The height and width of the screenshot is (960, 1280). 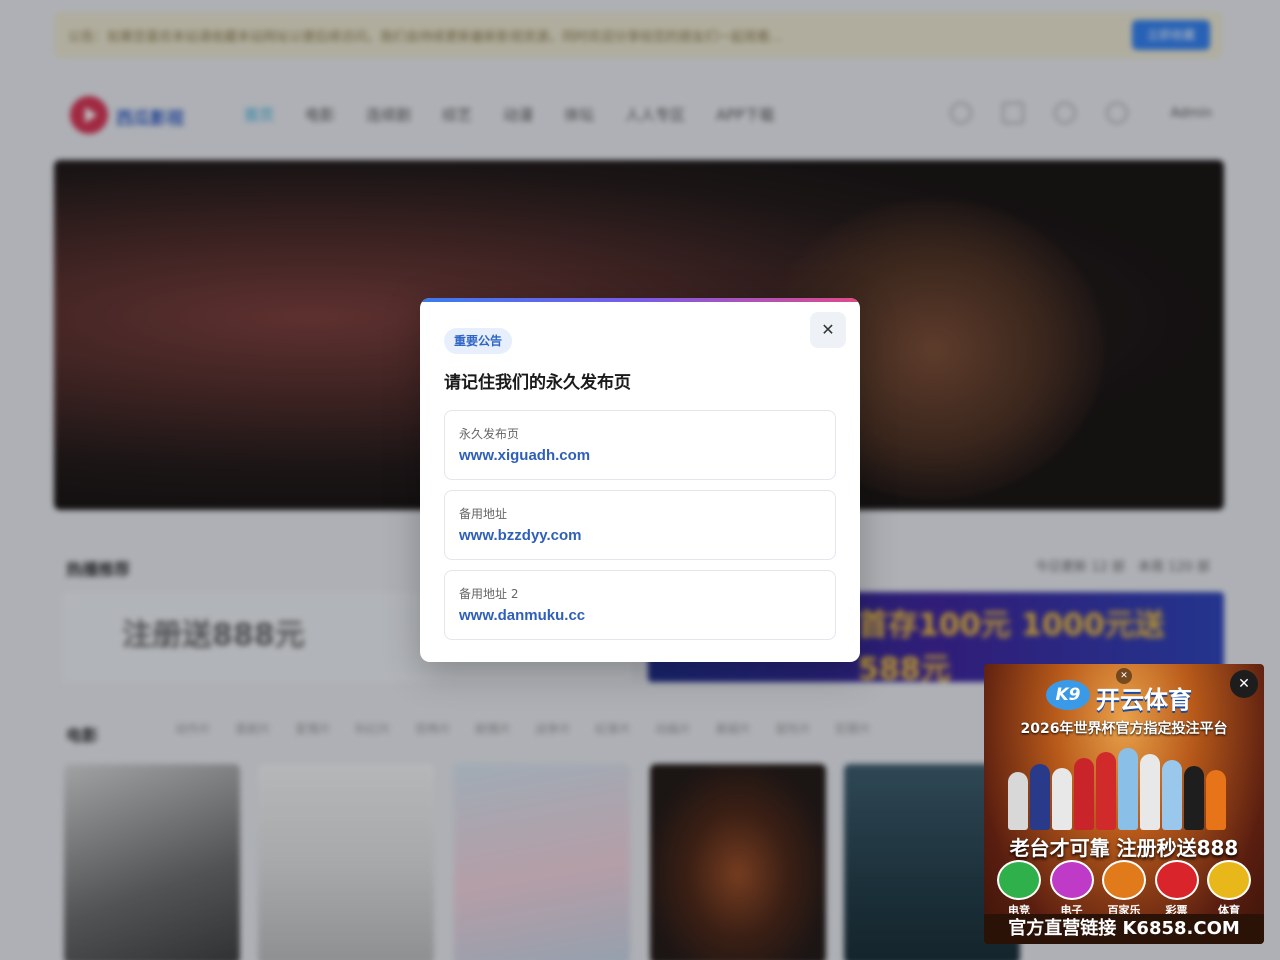 I want to click on address-card-backup: 备用地址 www.bzzdyy.com, so click(x=640, y=525).